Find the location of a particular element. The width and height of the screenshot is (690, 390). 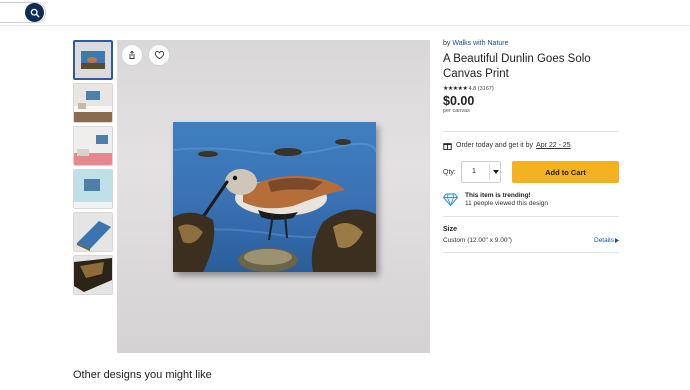

price-unit: per canvas is located at coordinates (456, 111).